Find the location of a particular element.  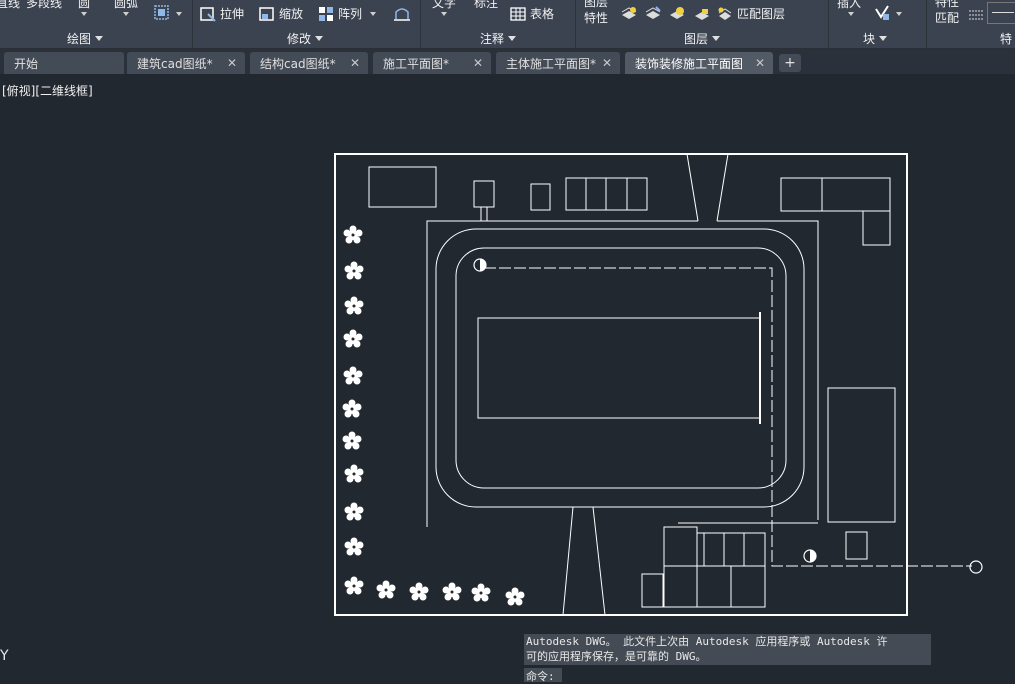

edit-block-icon is located at coordinates (882, 15).